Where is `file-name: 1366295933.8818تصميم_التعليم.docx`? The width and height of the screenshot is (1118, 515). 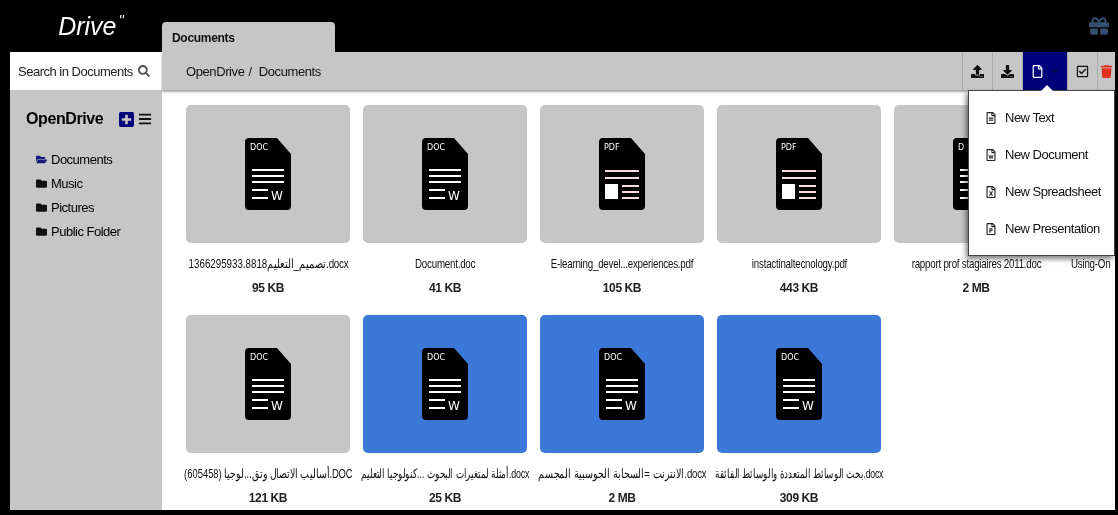
file-name: 1366295933.8818تصميم_التعليم.docx is located at coordinates (268, 264).